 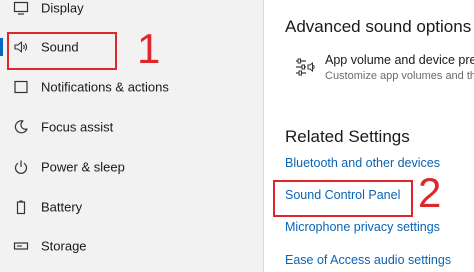 What do you see at coordinates (21, 87) in the screenshot?
I see `notifications-icon` at bounding box center [21, 87].